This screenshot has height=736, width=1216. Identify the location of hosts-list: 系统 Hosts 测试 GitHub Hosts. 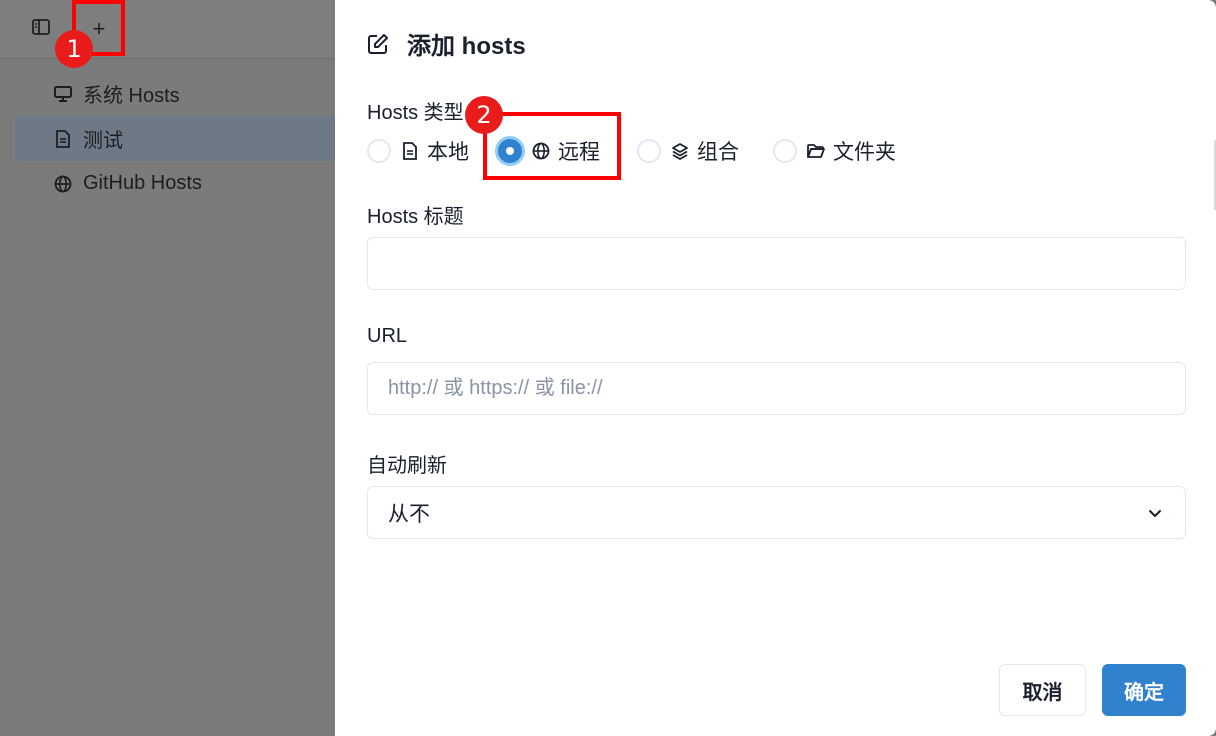
(175, 138).